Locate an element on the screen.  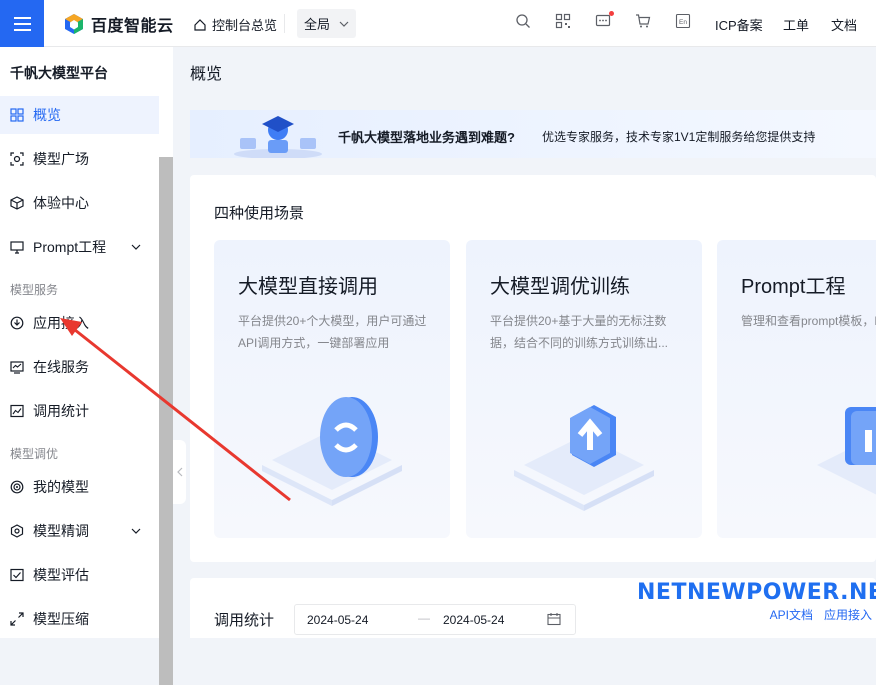
card-title: Prompt工程 is located at coordinates (793, 287).